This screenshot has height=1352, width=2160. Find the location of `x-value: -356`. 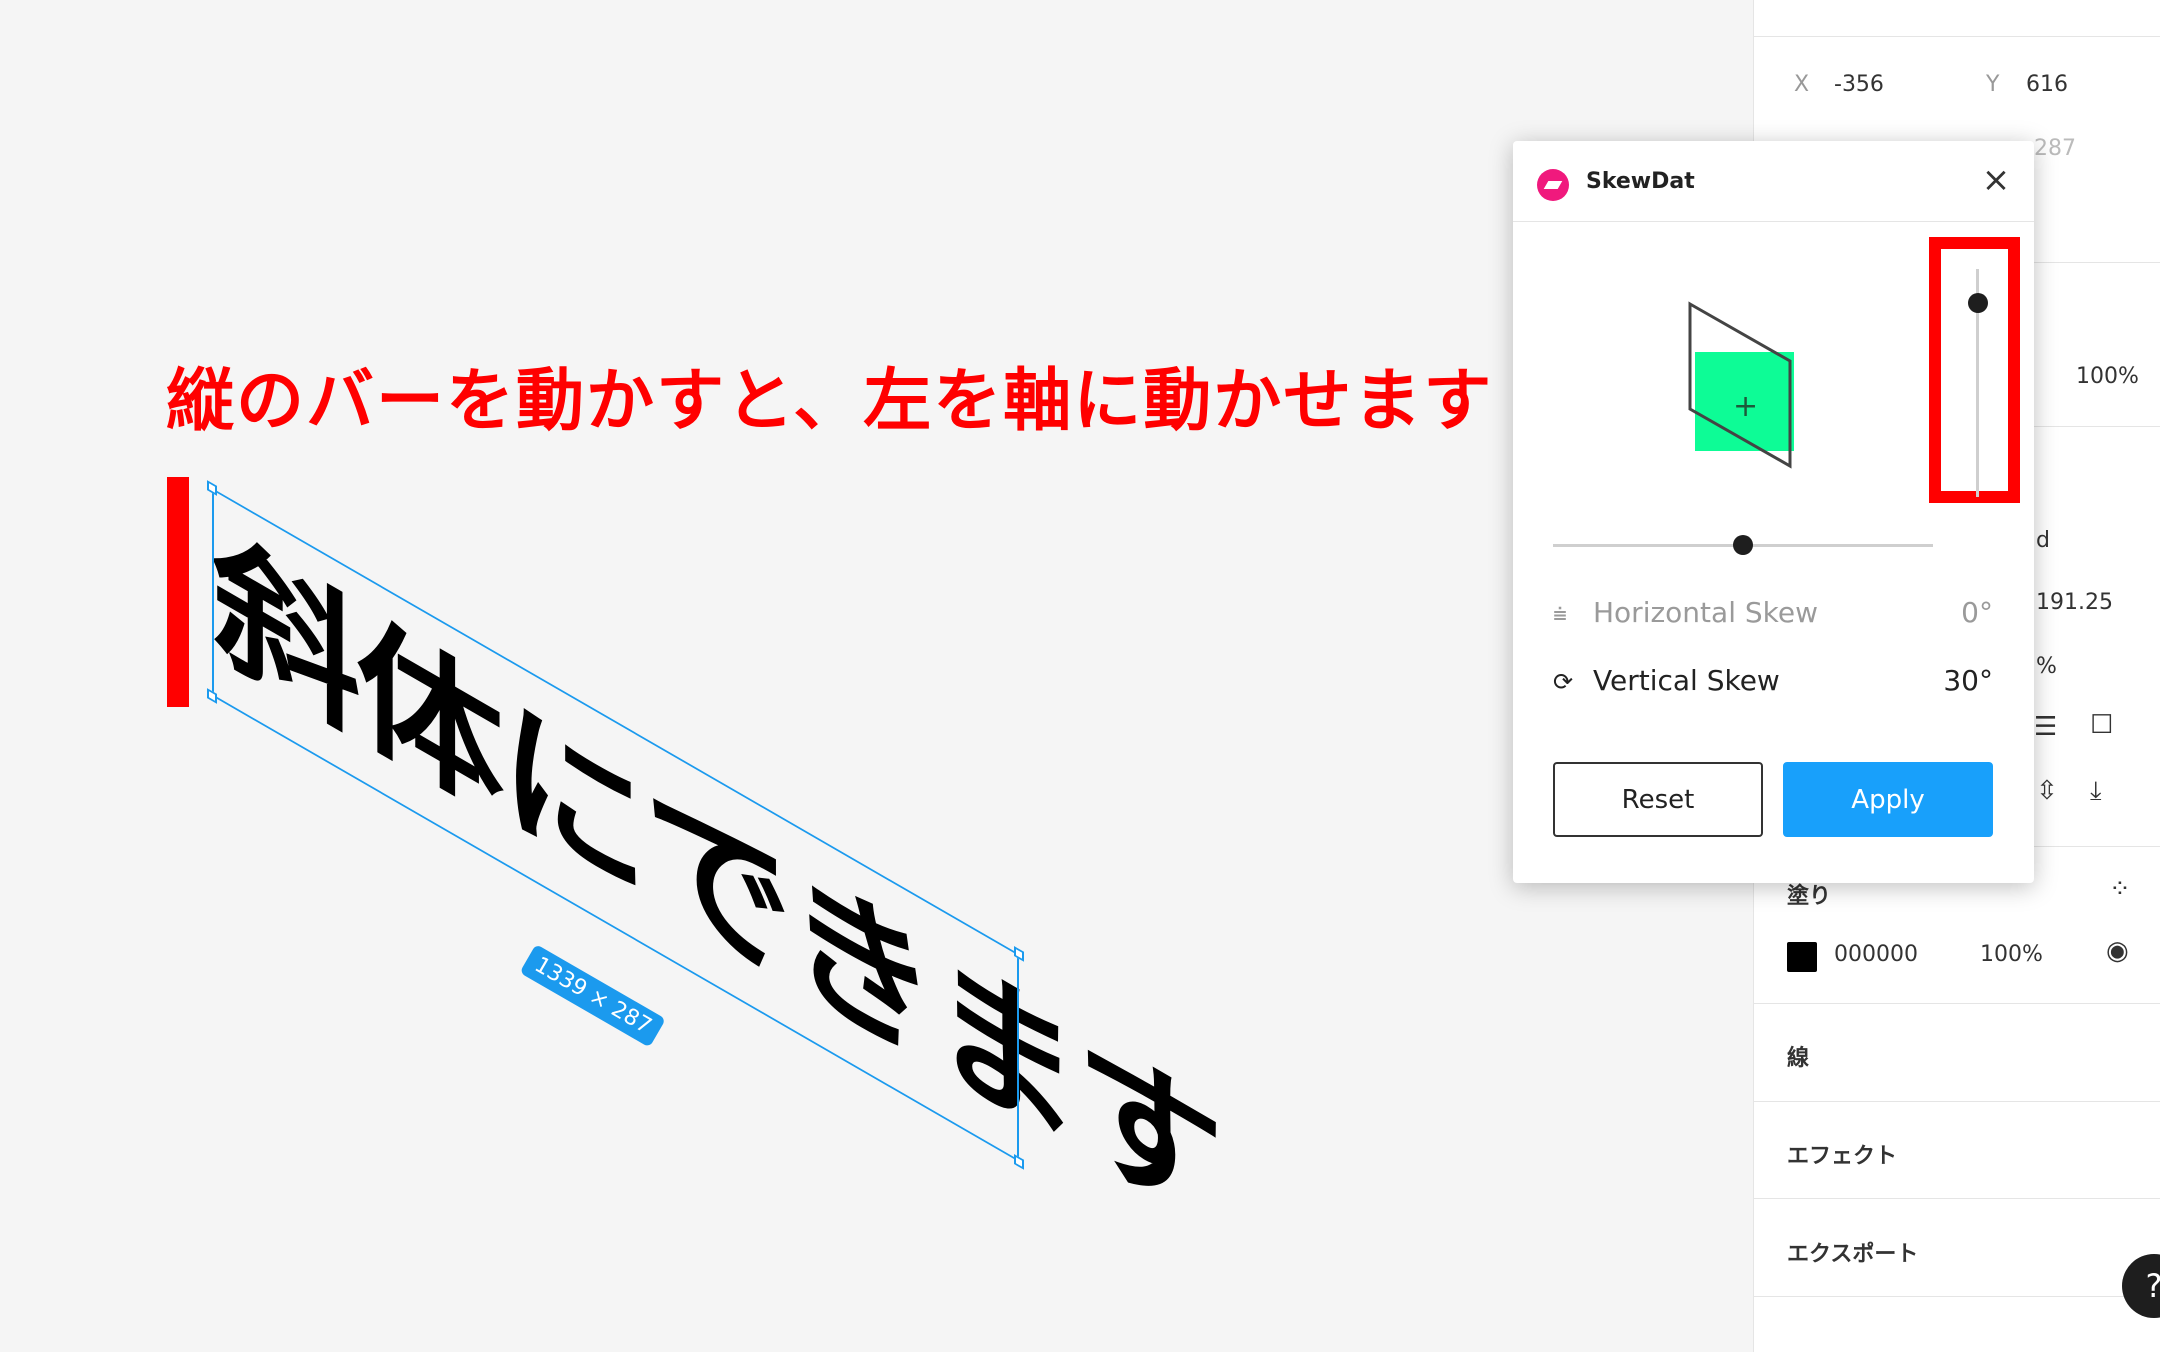

x-value: -356 is located at coordinates (1859, 84).